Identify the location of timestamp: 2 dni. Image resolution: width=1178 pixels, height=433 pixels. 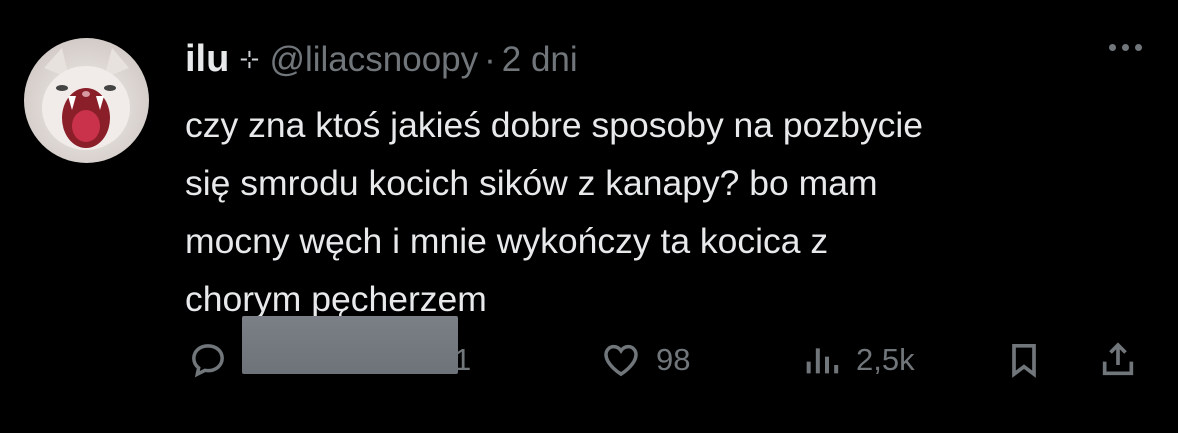
(540, 60).